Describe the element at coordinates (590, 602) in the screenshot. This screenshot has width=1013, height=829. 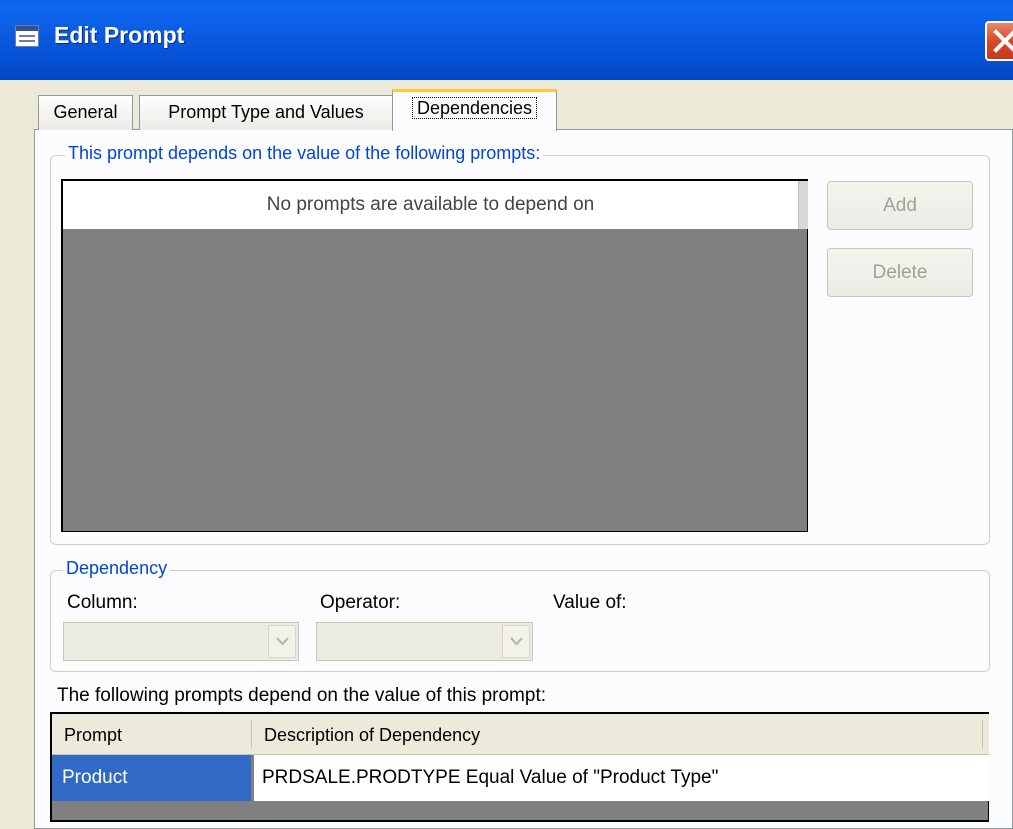
I see `value-of-label: Value of:` at that location.